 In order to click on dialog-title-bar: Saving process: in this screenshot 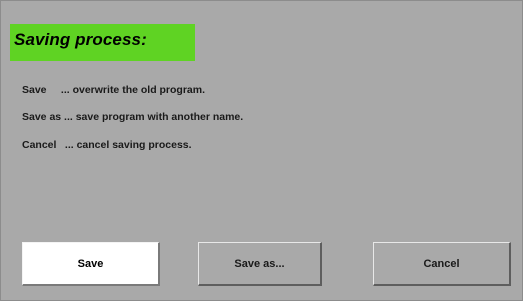, I will do `click(102, 42)`.